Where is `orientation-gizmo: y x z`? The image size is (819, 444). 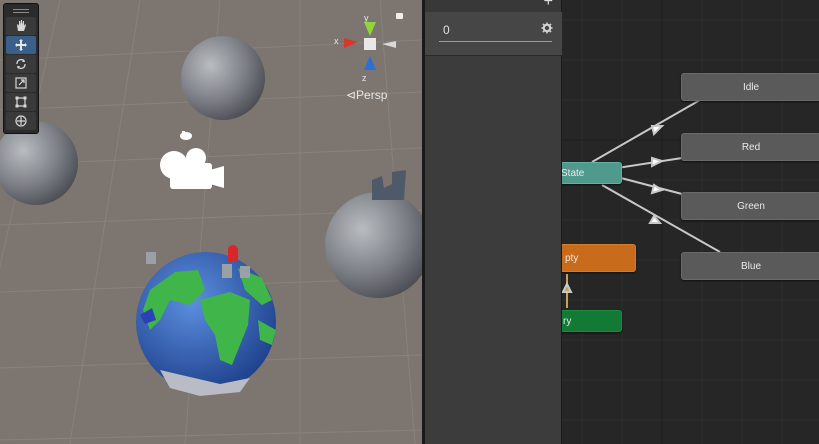 orientation-gizmo: y x z is located at coordinates (370, 50).